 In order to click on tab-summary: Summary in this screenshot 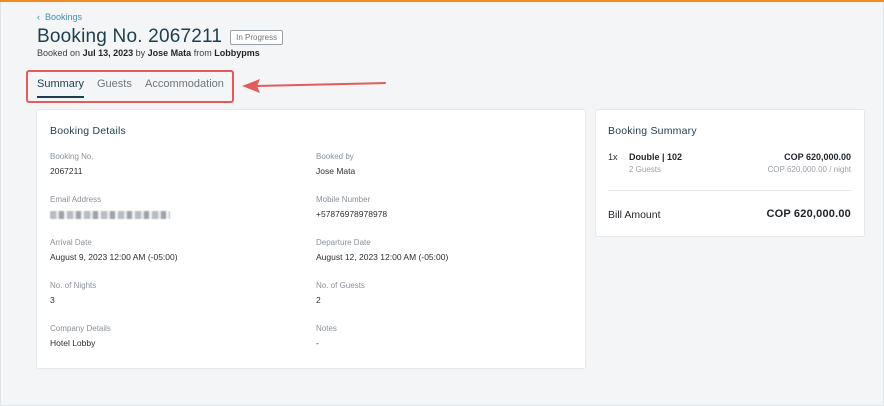, I will do `click(60, 84)`.